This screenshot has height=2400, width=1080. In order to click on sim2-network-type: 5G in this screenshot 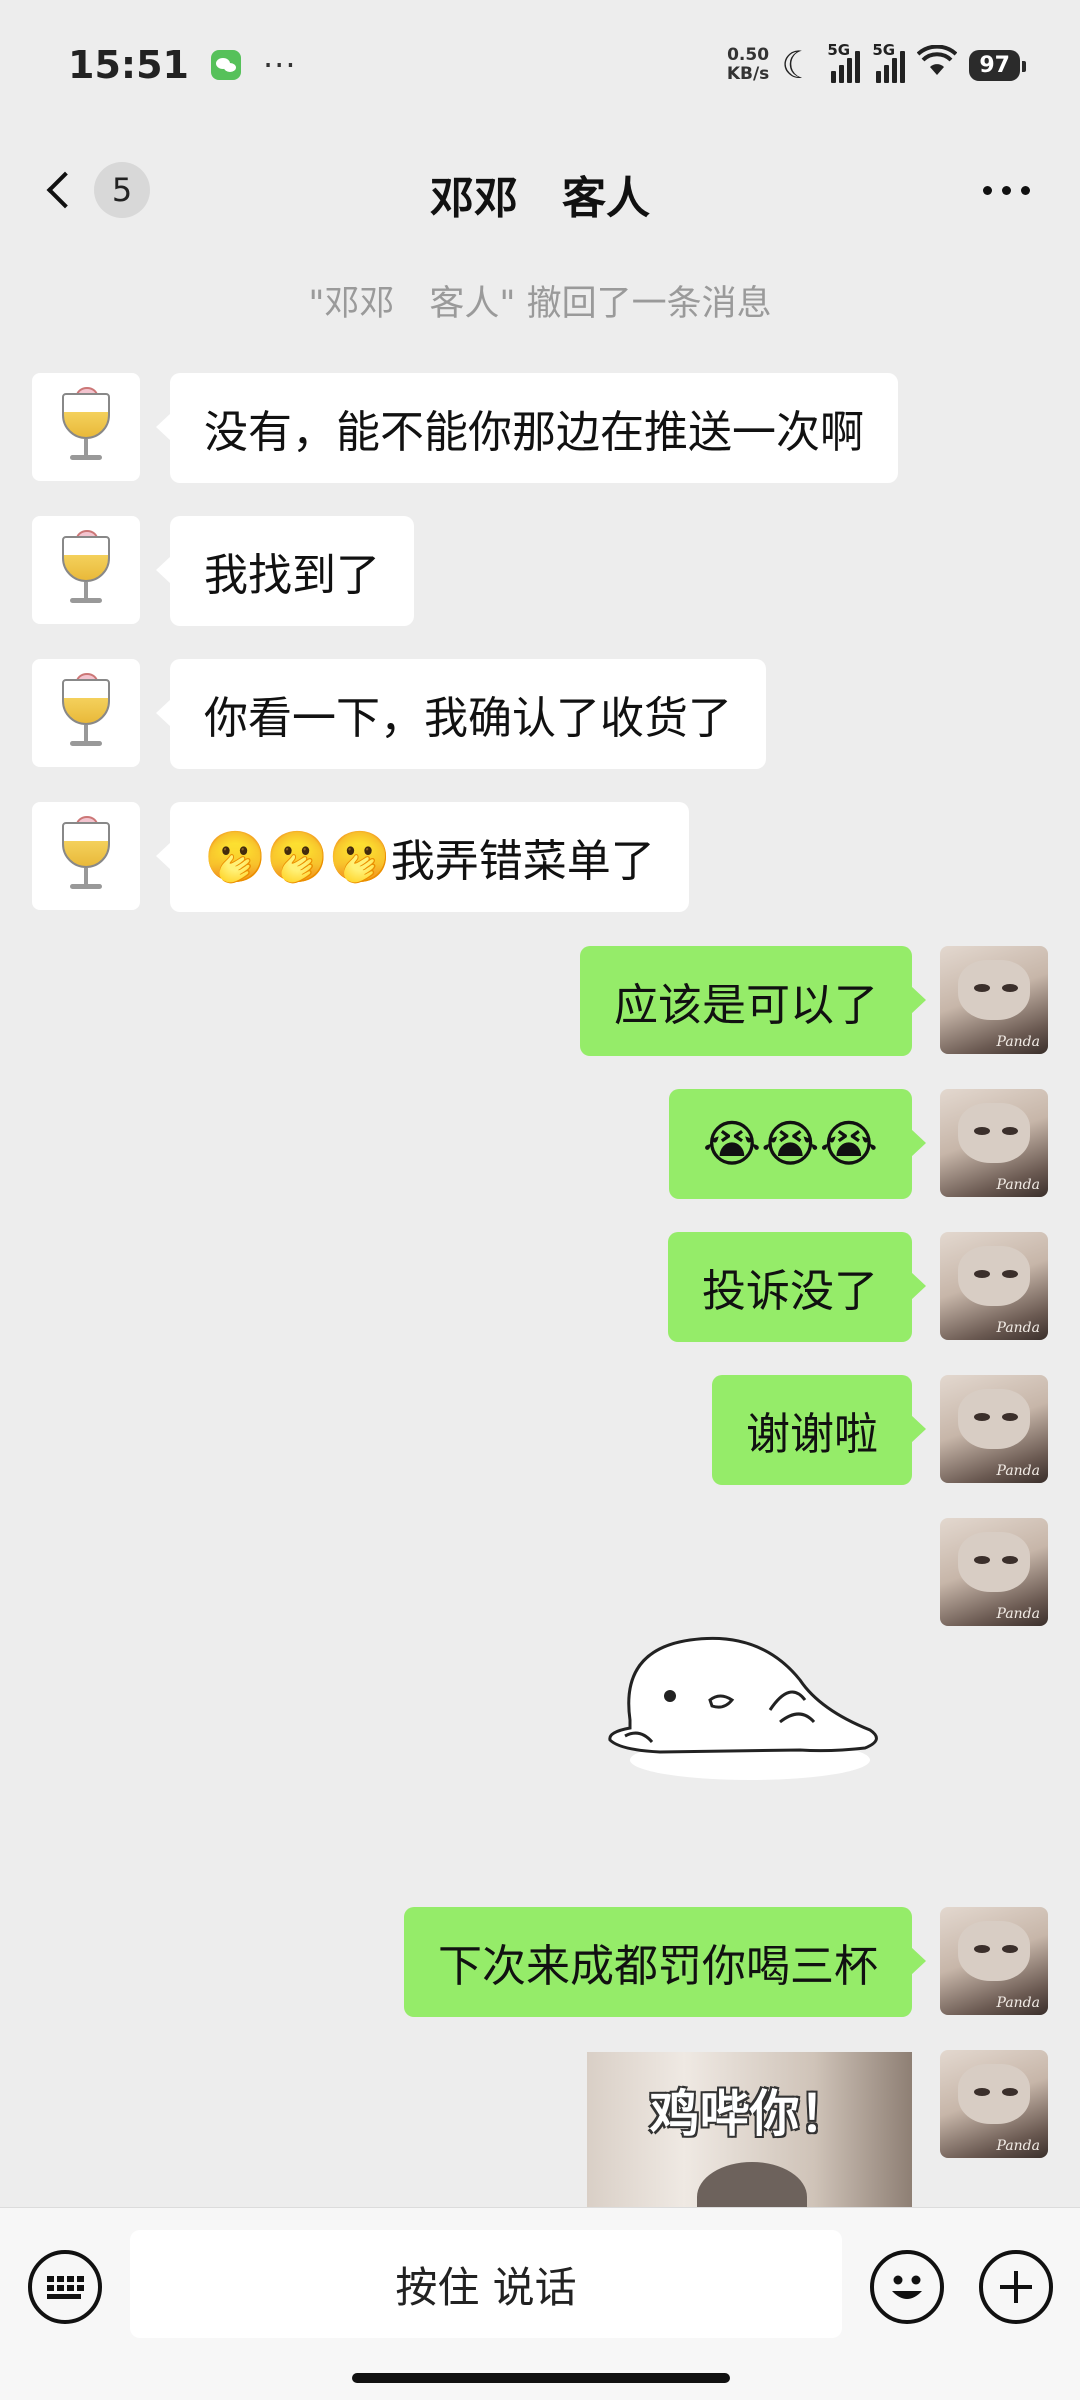, I will do `click(884, 50)`.